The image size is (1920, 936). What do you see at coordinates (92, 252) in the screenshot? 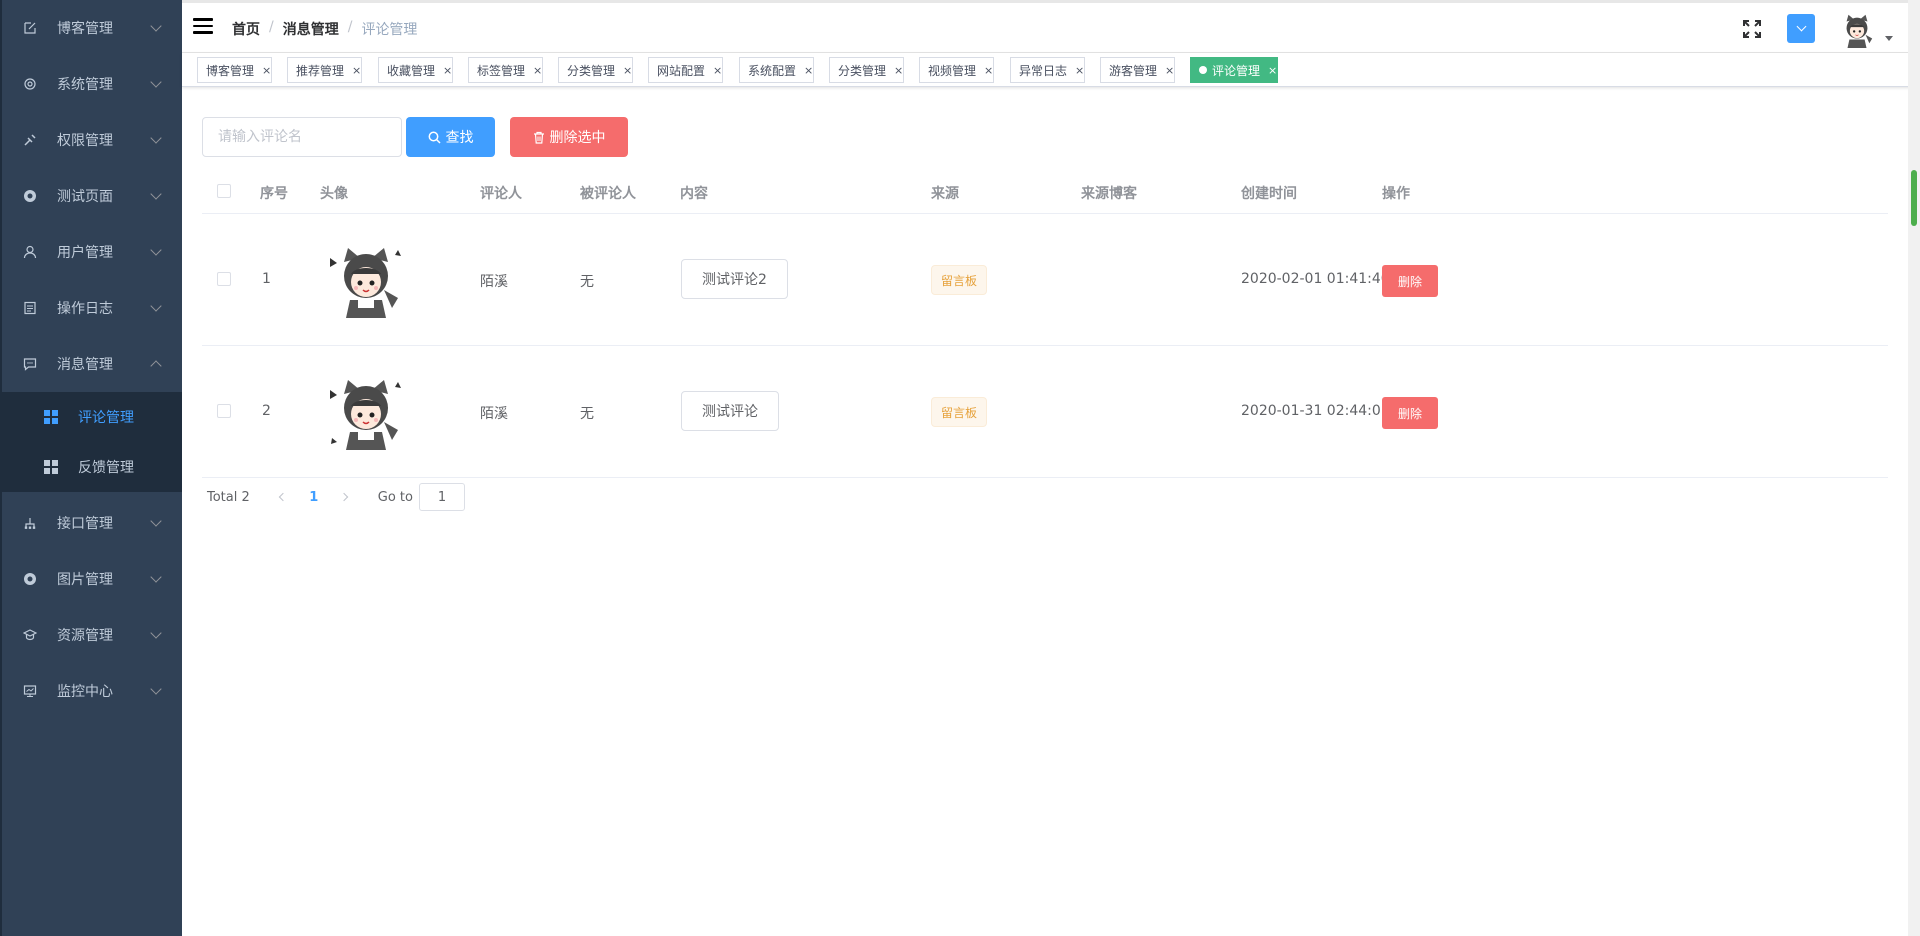
I see `menu-user: 用户管理` at bounding box center [92, 252].